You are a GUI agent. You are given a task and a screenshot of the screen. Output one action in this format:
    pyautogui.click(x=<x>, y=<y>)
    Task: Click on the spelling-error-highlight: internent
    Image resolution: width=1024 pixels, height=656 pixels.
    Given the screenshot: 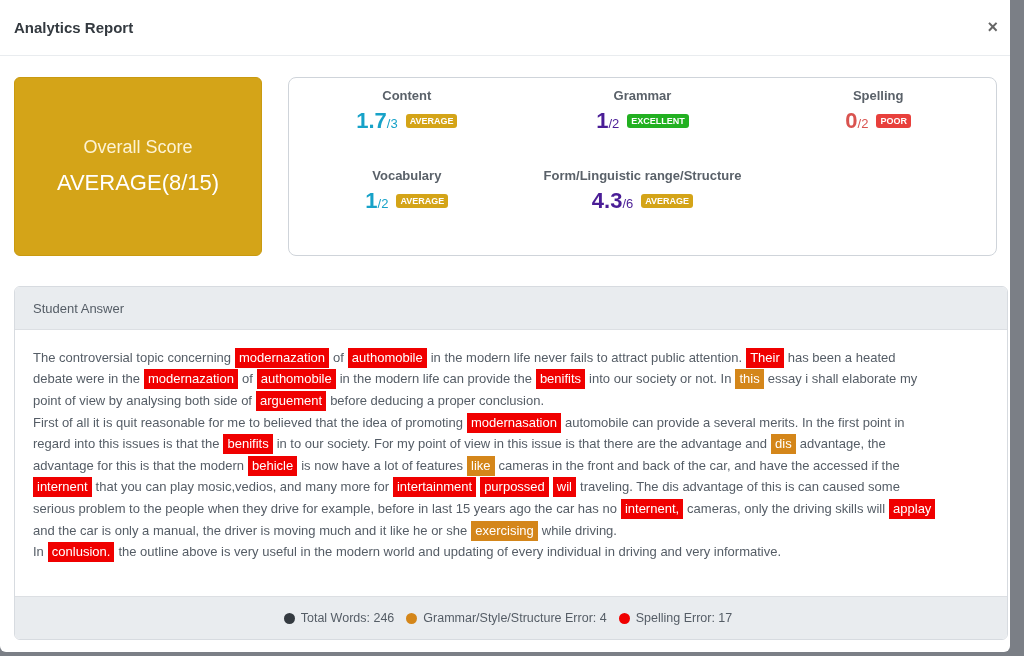 What is the action you would take?
    pyautogui.click(x=62, y=487)
    